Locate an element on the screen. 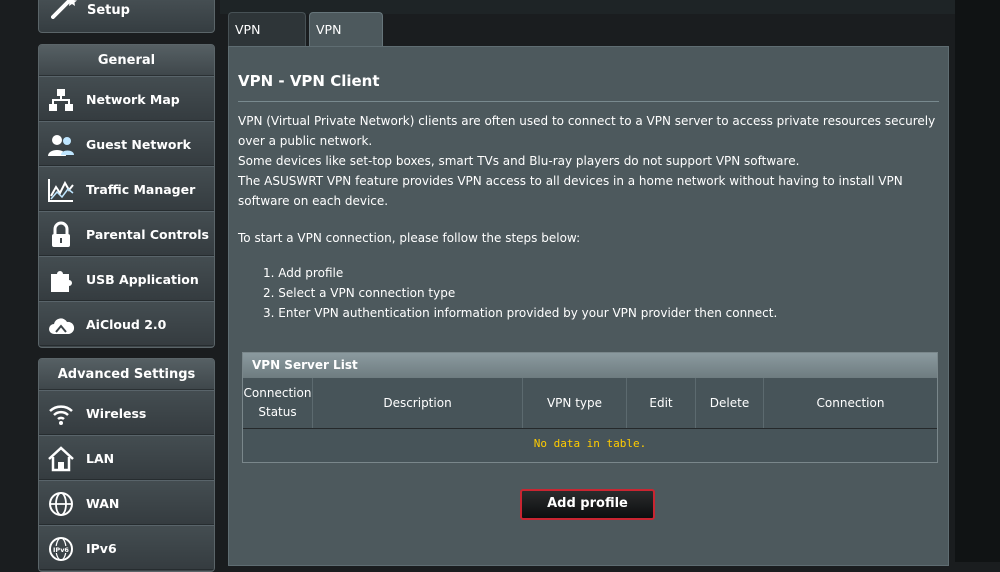 This screenshot has width=1000, height=572. puzzle-icon is located at coordinates (61, 281).